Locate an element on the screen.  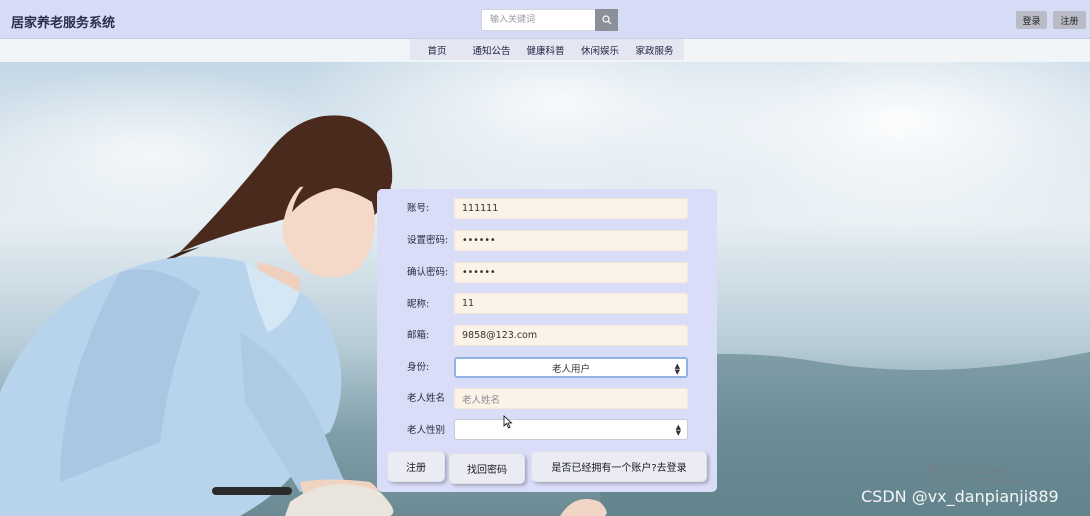
account-label: 账号: is located at coordinates (418, 208).